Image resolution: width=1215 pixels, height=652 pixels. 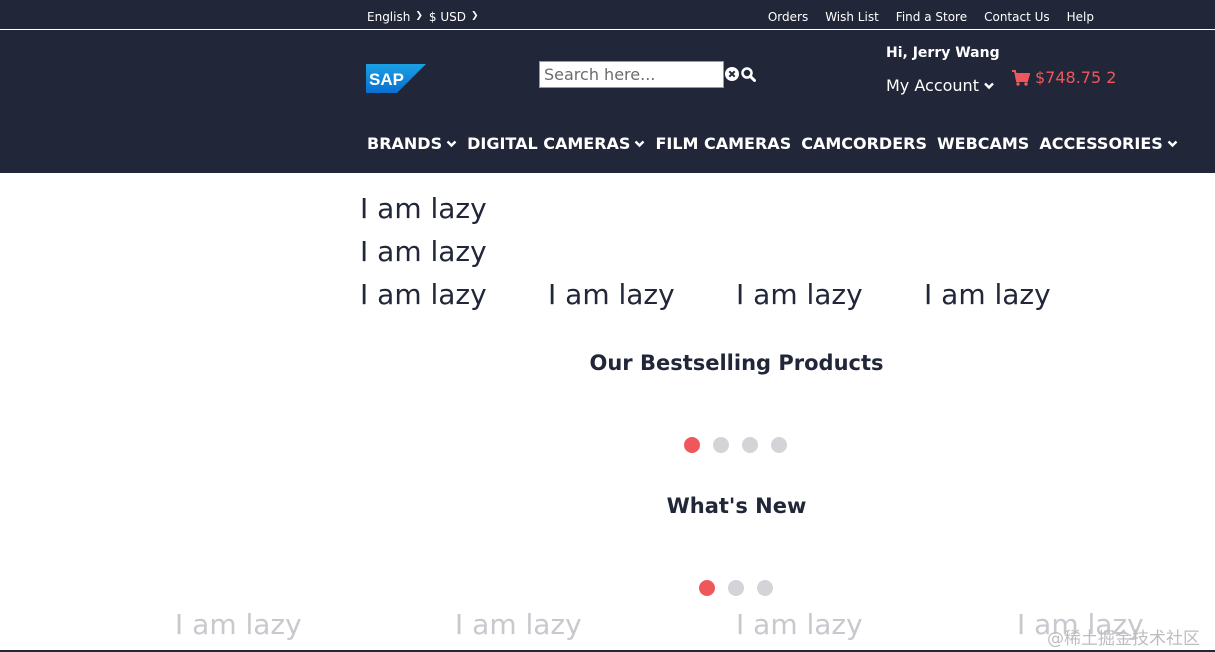 What do you see at coordinates (386, 79) in the screenshot?
I see `logo-text: SAP` at bounding box center [386, 79].